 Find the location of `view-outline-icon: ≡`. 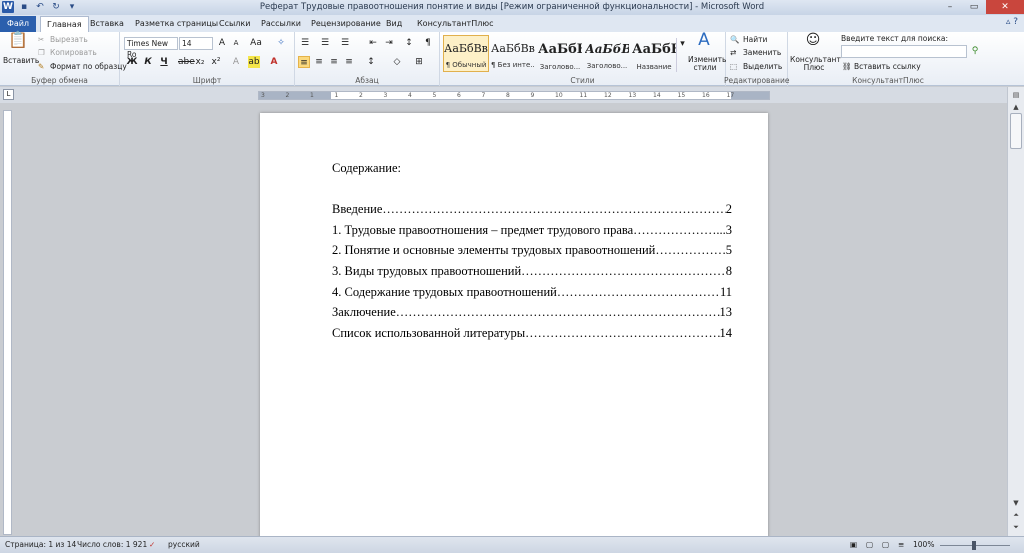

view-outline-icon: ≡ is located at coordinates (901, 544).